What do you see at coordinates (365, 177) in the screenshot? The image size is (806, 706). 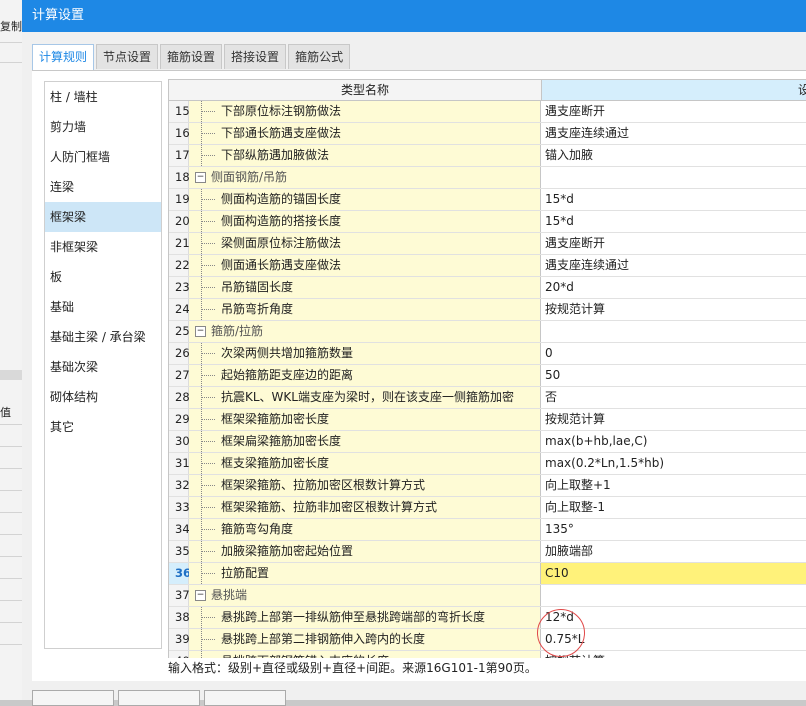 I see `property-name: − 侧面钢筋/吊筋` at bounding box center [365, 177].